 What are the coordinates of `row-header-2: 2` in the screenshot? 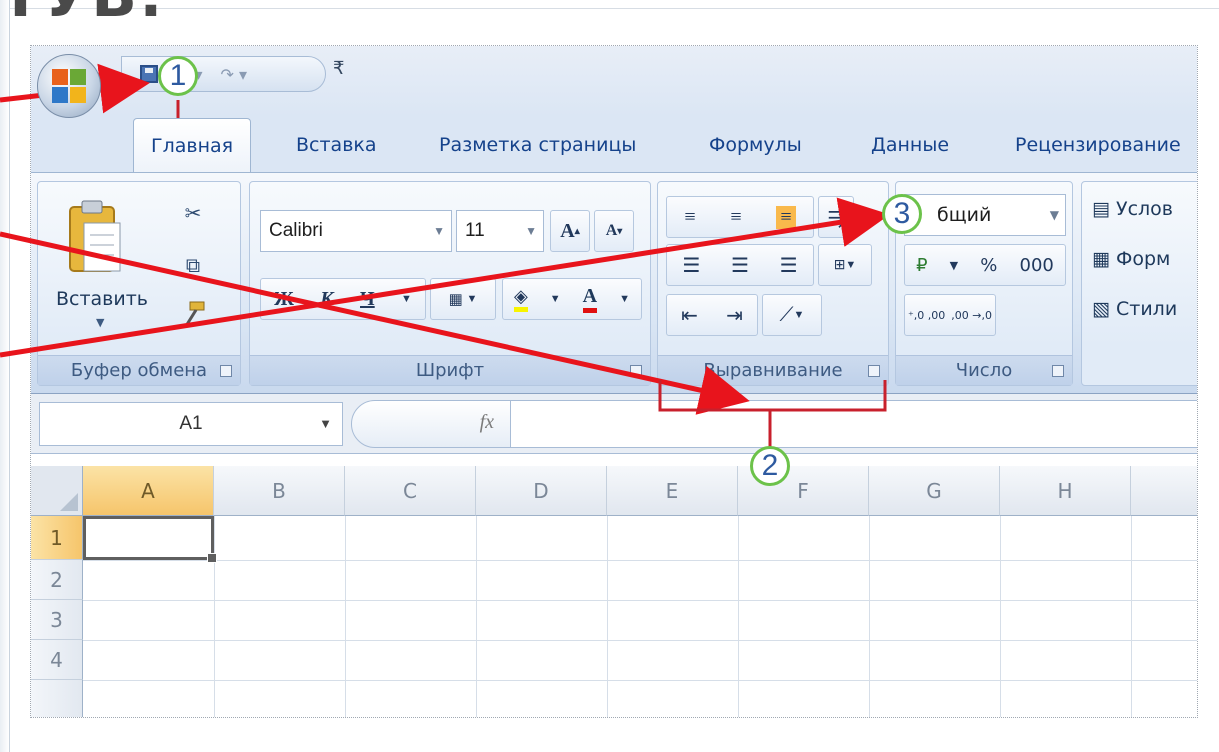 It's located at (57, 580).